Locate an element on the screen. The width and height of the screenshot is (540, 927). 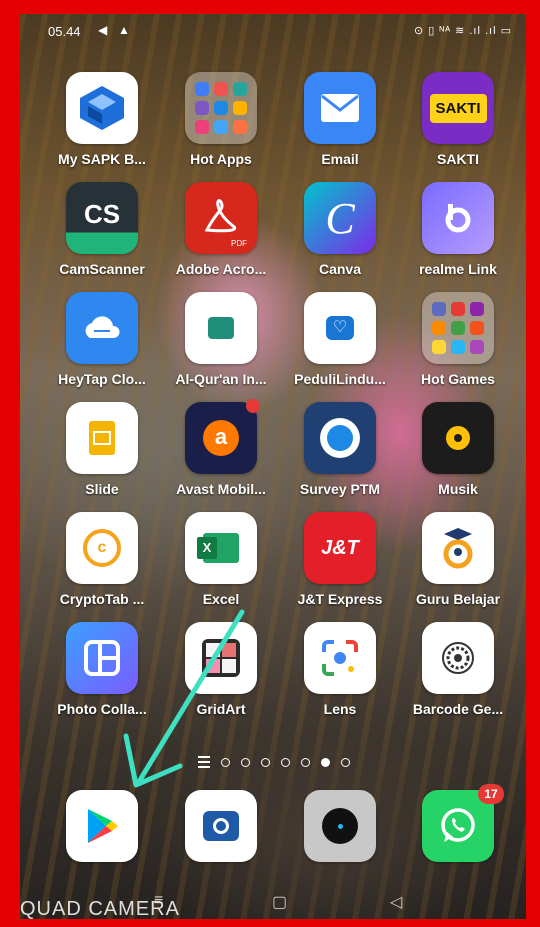
telegram-icon: ◀ is located at coordinates (103, 30).